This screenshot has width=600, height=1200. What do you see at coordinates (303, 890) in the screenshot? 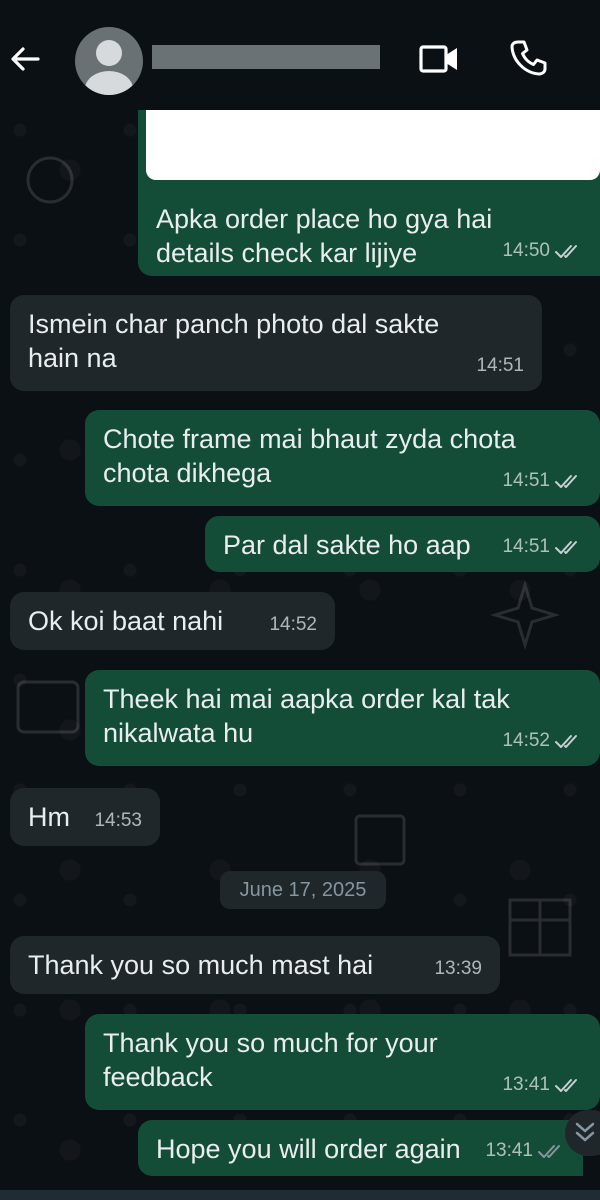
I see `date-separator: June 17, 2025` at bounding box center [303, 890].